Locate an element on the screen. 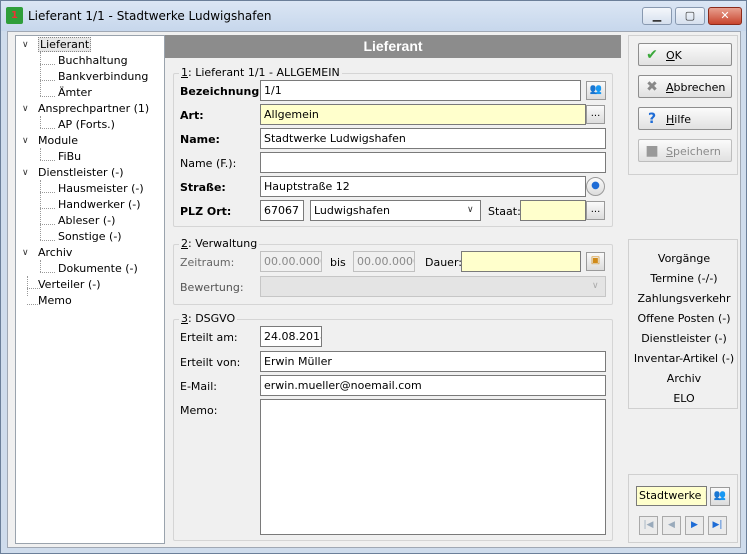 The image size is (747, 554). floppy-disk-icon: ■ is located at coordinates (652, 151).